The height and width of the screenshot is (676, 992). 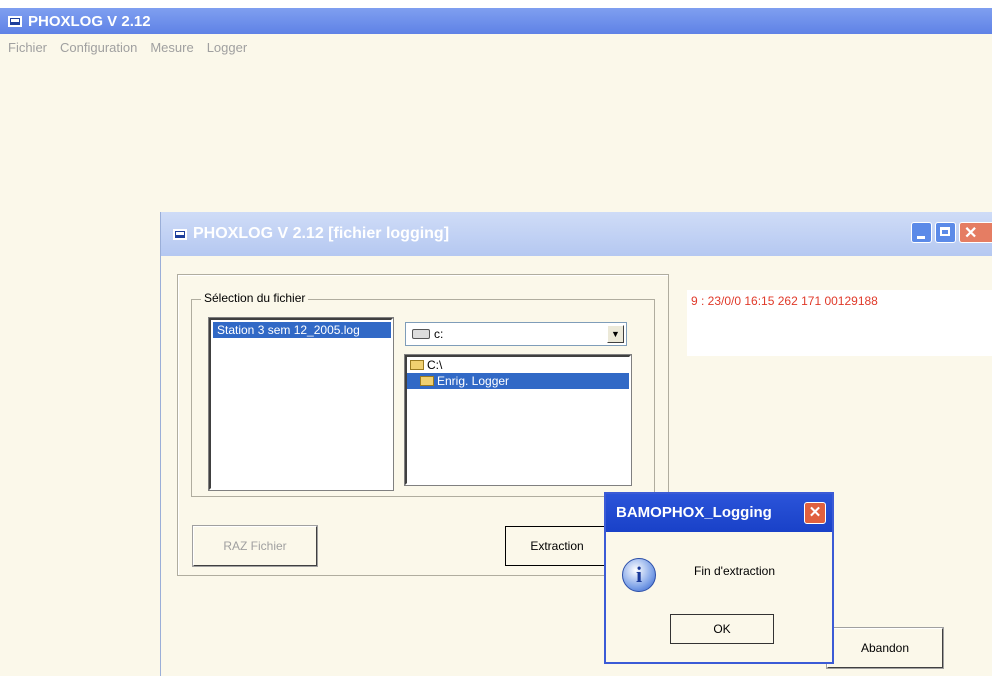 I want to click on dialog-title: BAMOPHOX_Logging, so click(x=694, y=512).